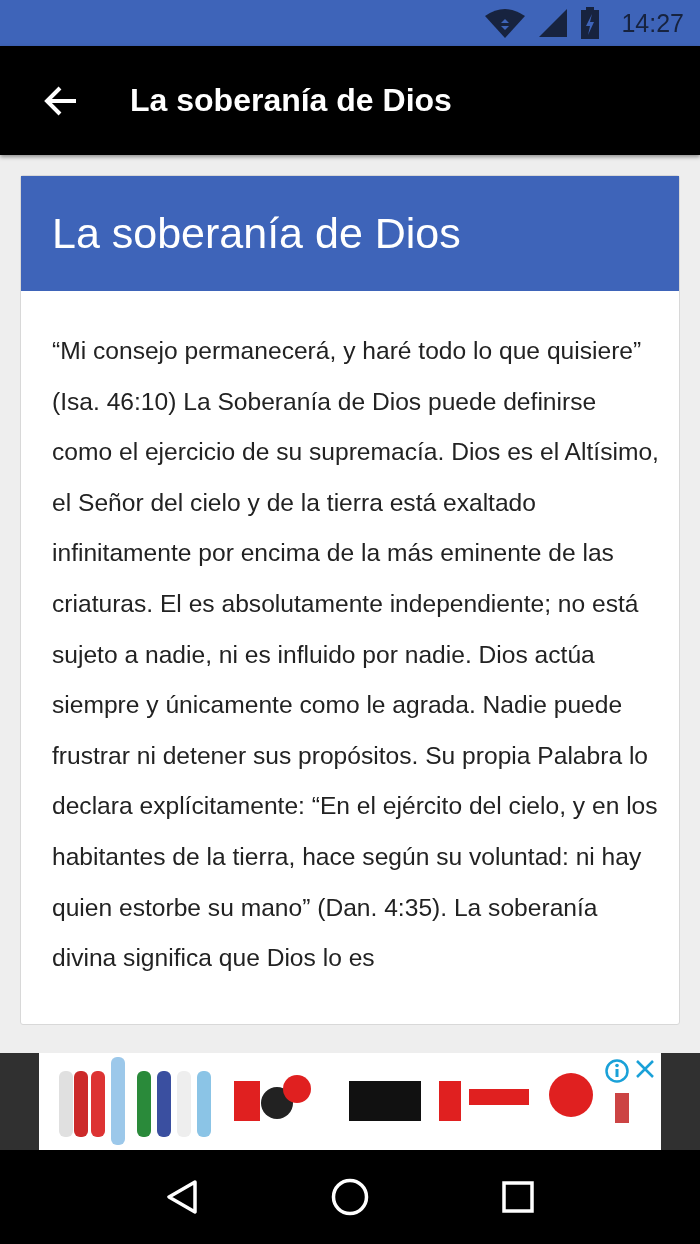 Image resolution: width=700 pixels, height=1244 pixels. What do you see at coordinates (553, 23) in the screenshot?
I see `signal-icon` at bounding box center [553, 23].